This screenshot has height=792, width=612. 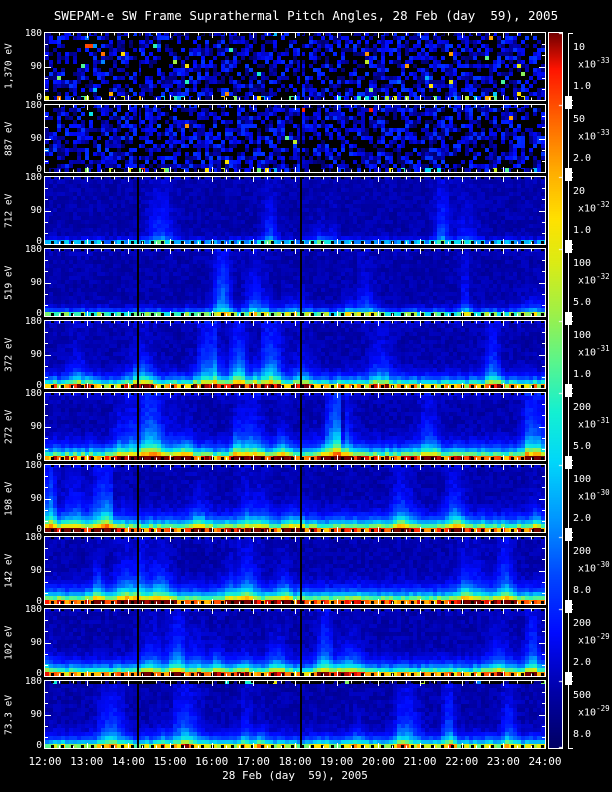 I want to click on scale-max-label: 10, so click(x=579, y=47).